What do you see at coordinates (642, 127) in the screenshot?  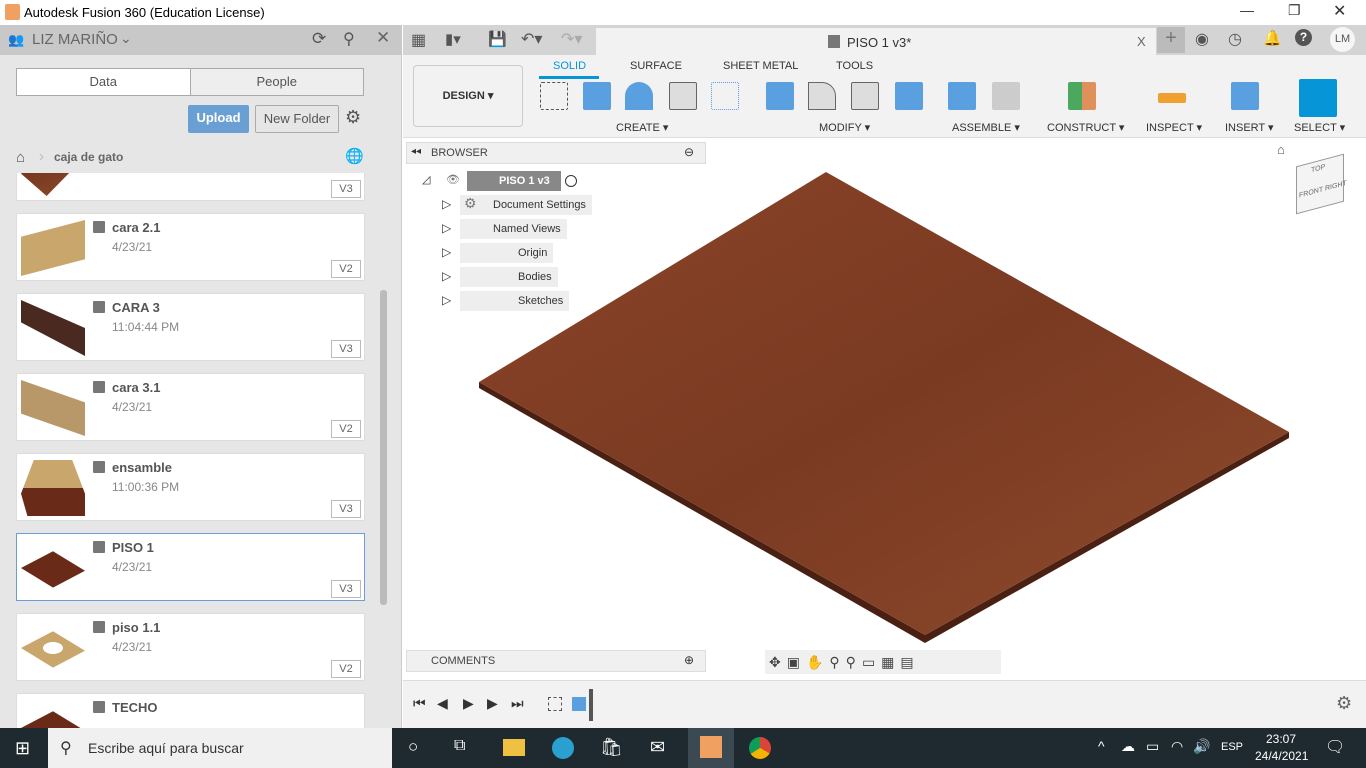 I see `create-menu: CREATE ▾` at bounding box center [642, 127].